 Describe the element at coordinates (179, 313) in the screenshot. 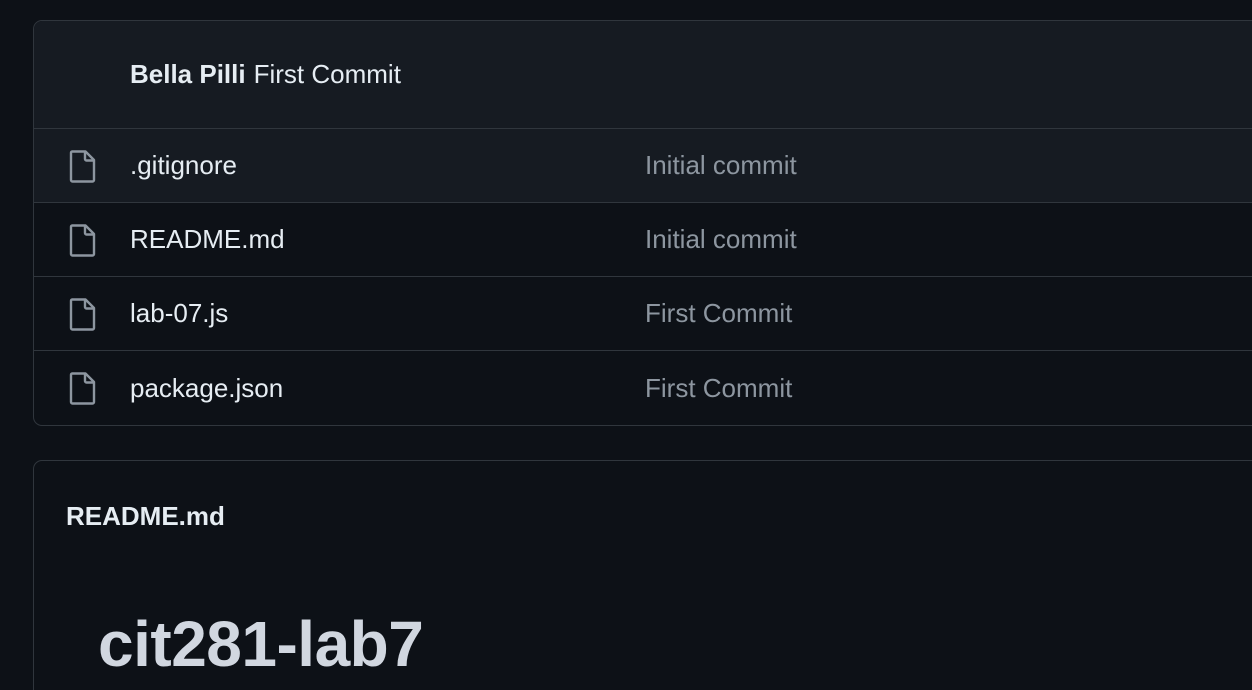

I see `file-name-link: lab-07.js` at that location.